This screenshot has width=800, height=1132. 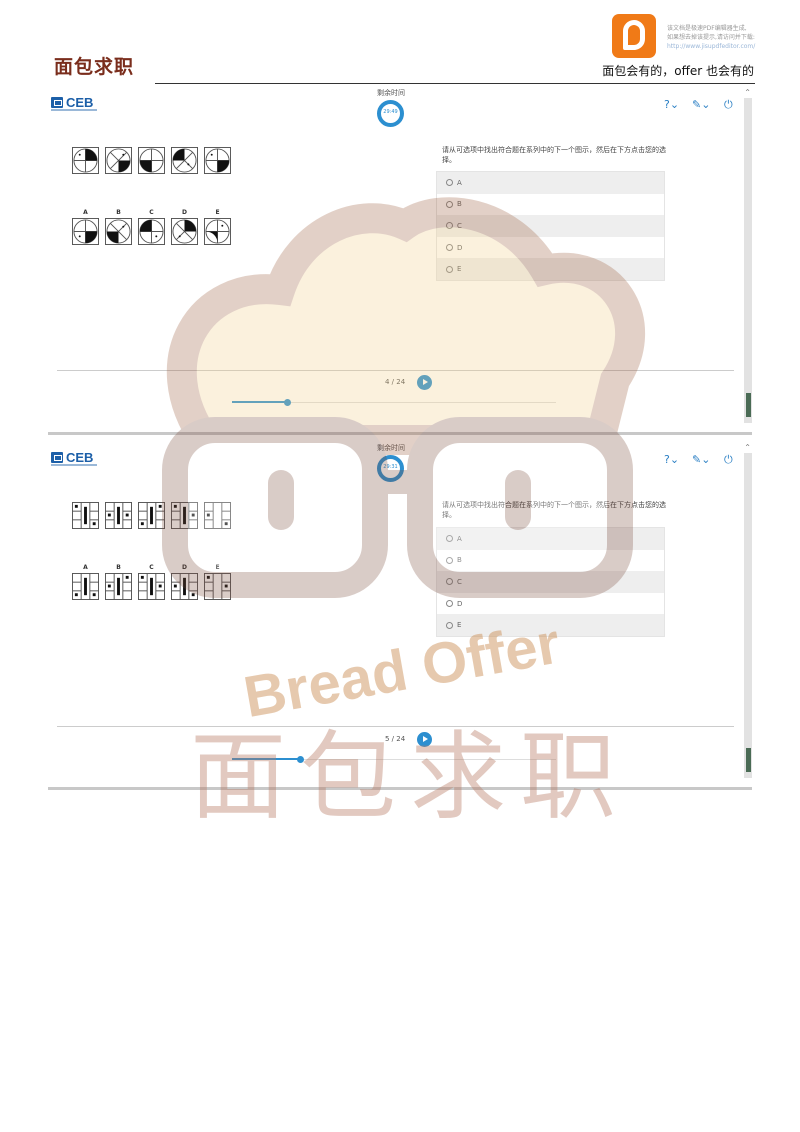 I want to click on pdf-notice-url: http://www.jisupdfeditor.com/, so click(x=724, y=46).